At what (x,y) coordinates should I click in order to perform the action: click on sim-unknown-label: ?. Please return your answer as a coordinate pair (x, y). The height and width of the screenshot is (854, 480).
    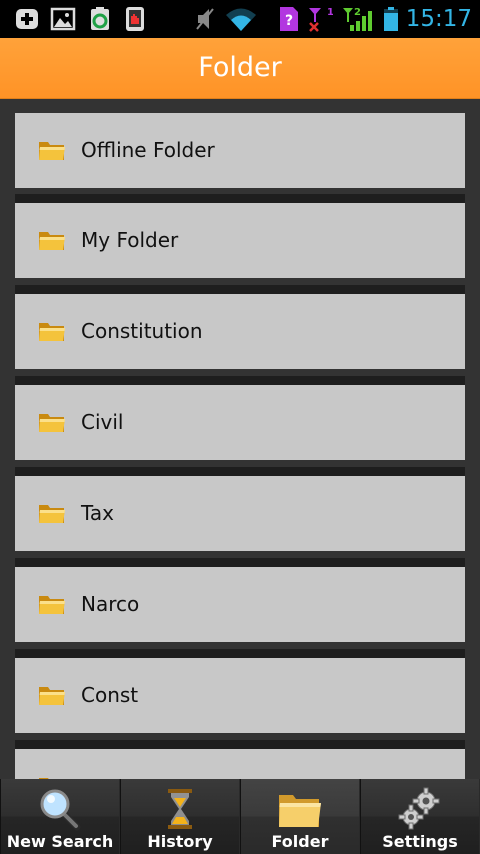
    Looking at the image, I should click on (289, 21).